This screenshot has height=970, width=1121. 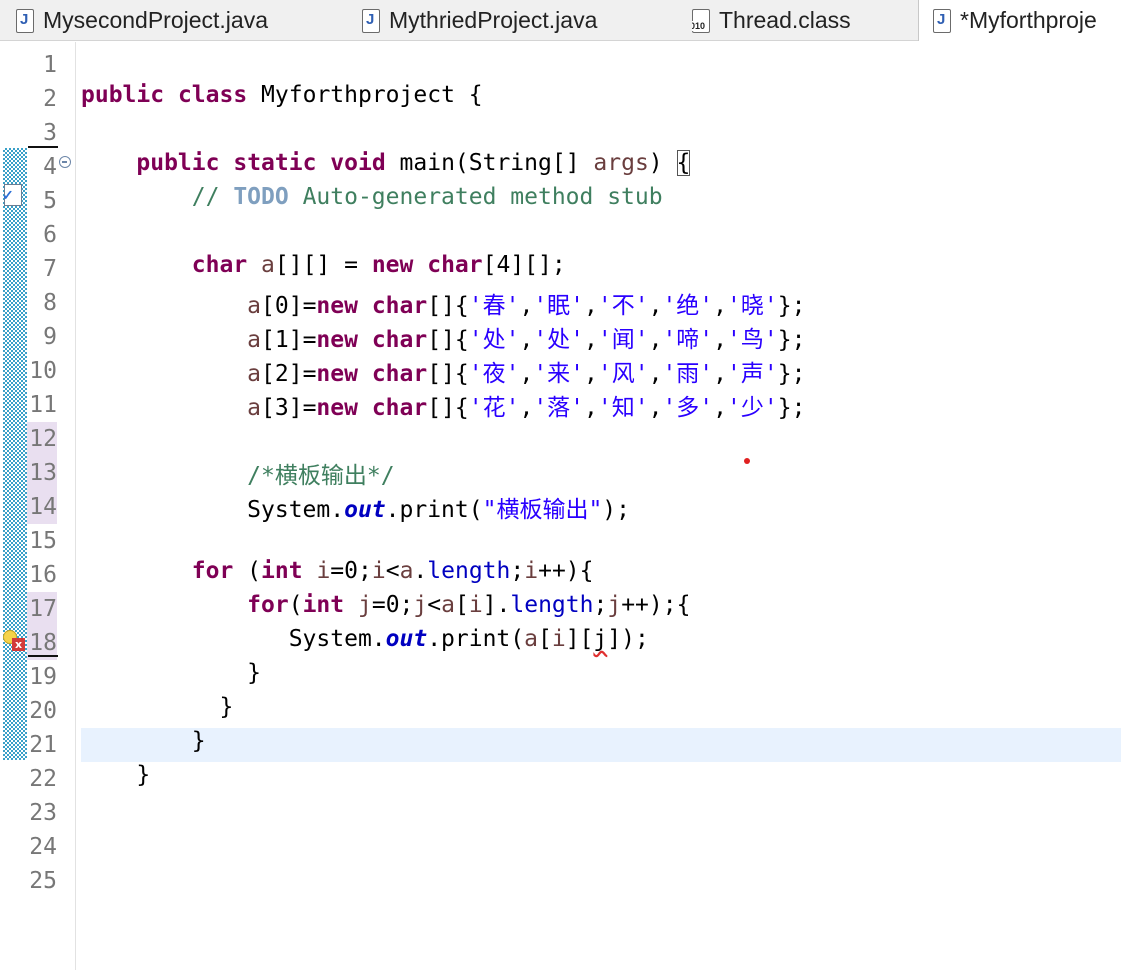 I want to click on line-number: 15, so click(x=43, y=541).